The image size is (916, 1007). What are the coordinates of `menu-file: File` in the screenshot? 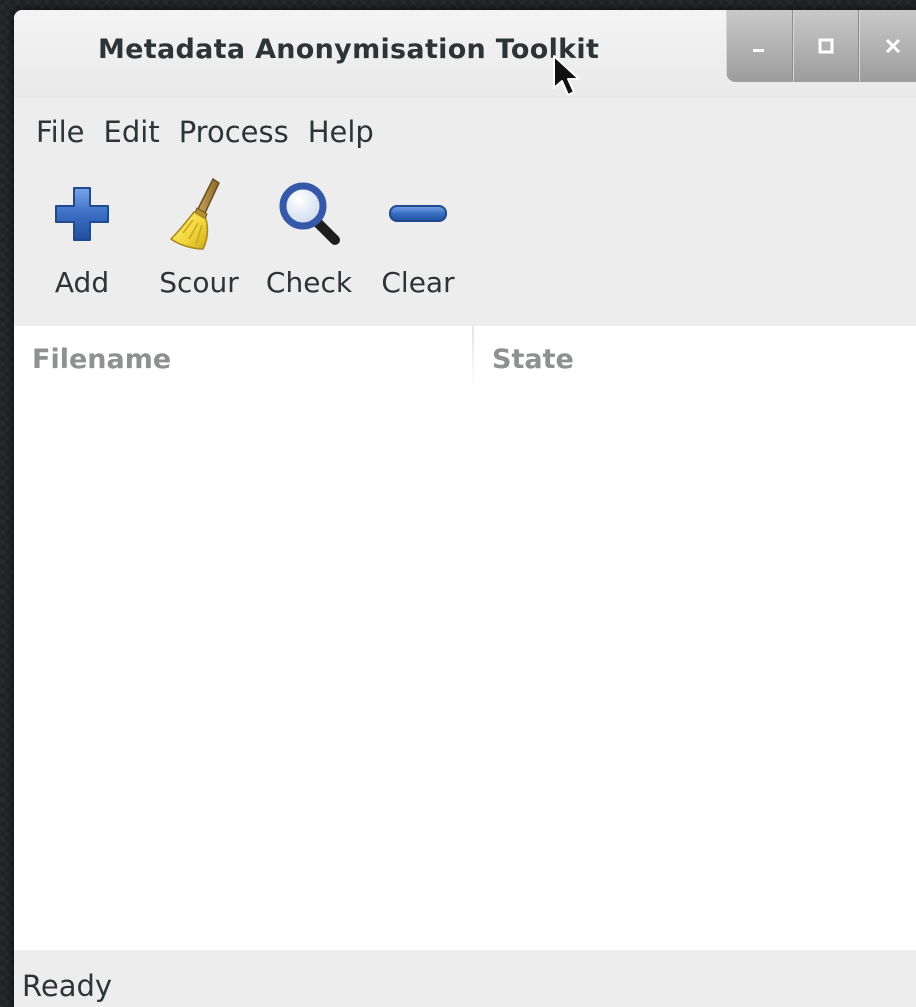 It's located at (60, 132).